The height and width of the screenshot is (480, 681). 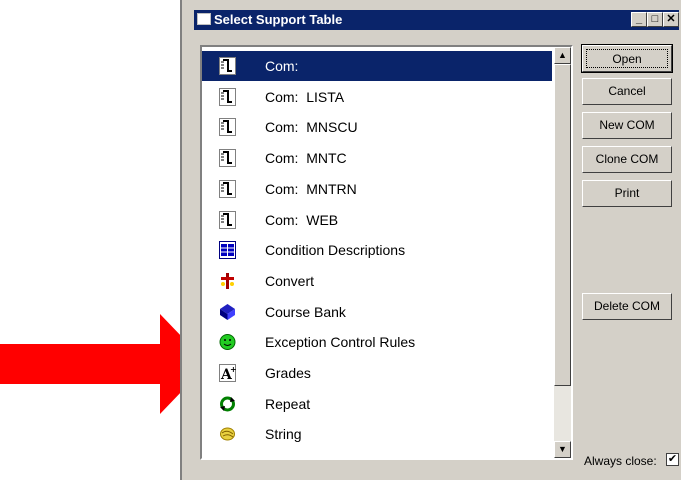 I want to click on convert-icon, so click(x=227, y=281).